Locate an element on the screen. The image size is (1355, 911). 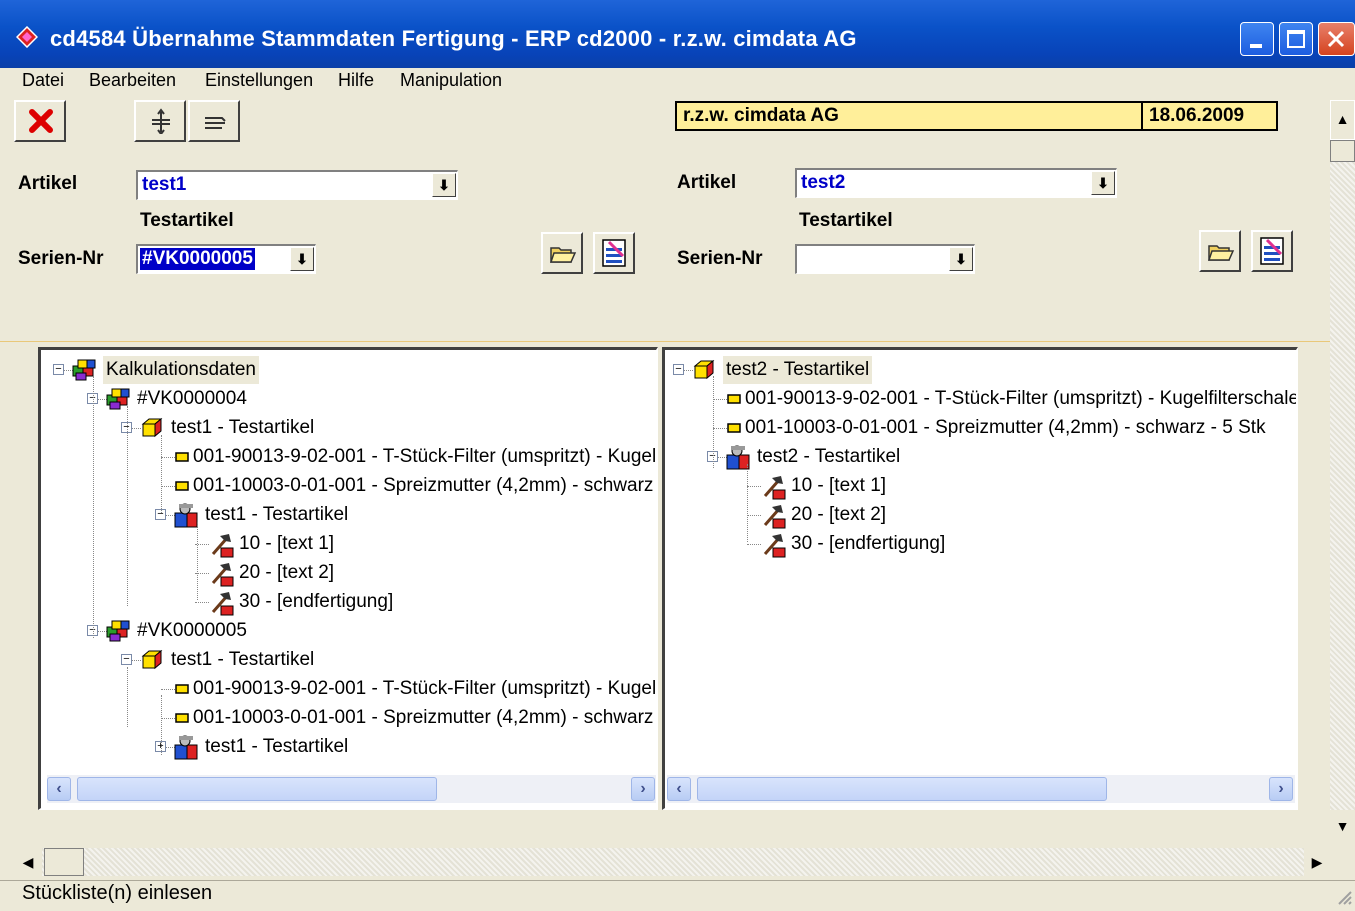
hscrollbar-left: ‹ › is located at coordinates (351, 789).